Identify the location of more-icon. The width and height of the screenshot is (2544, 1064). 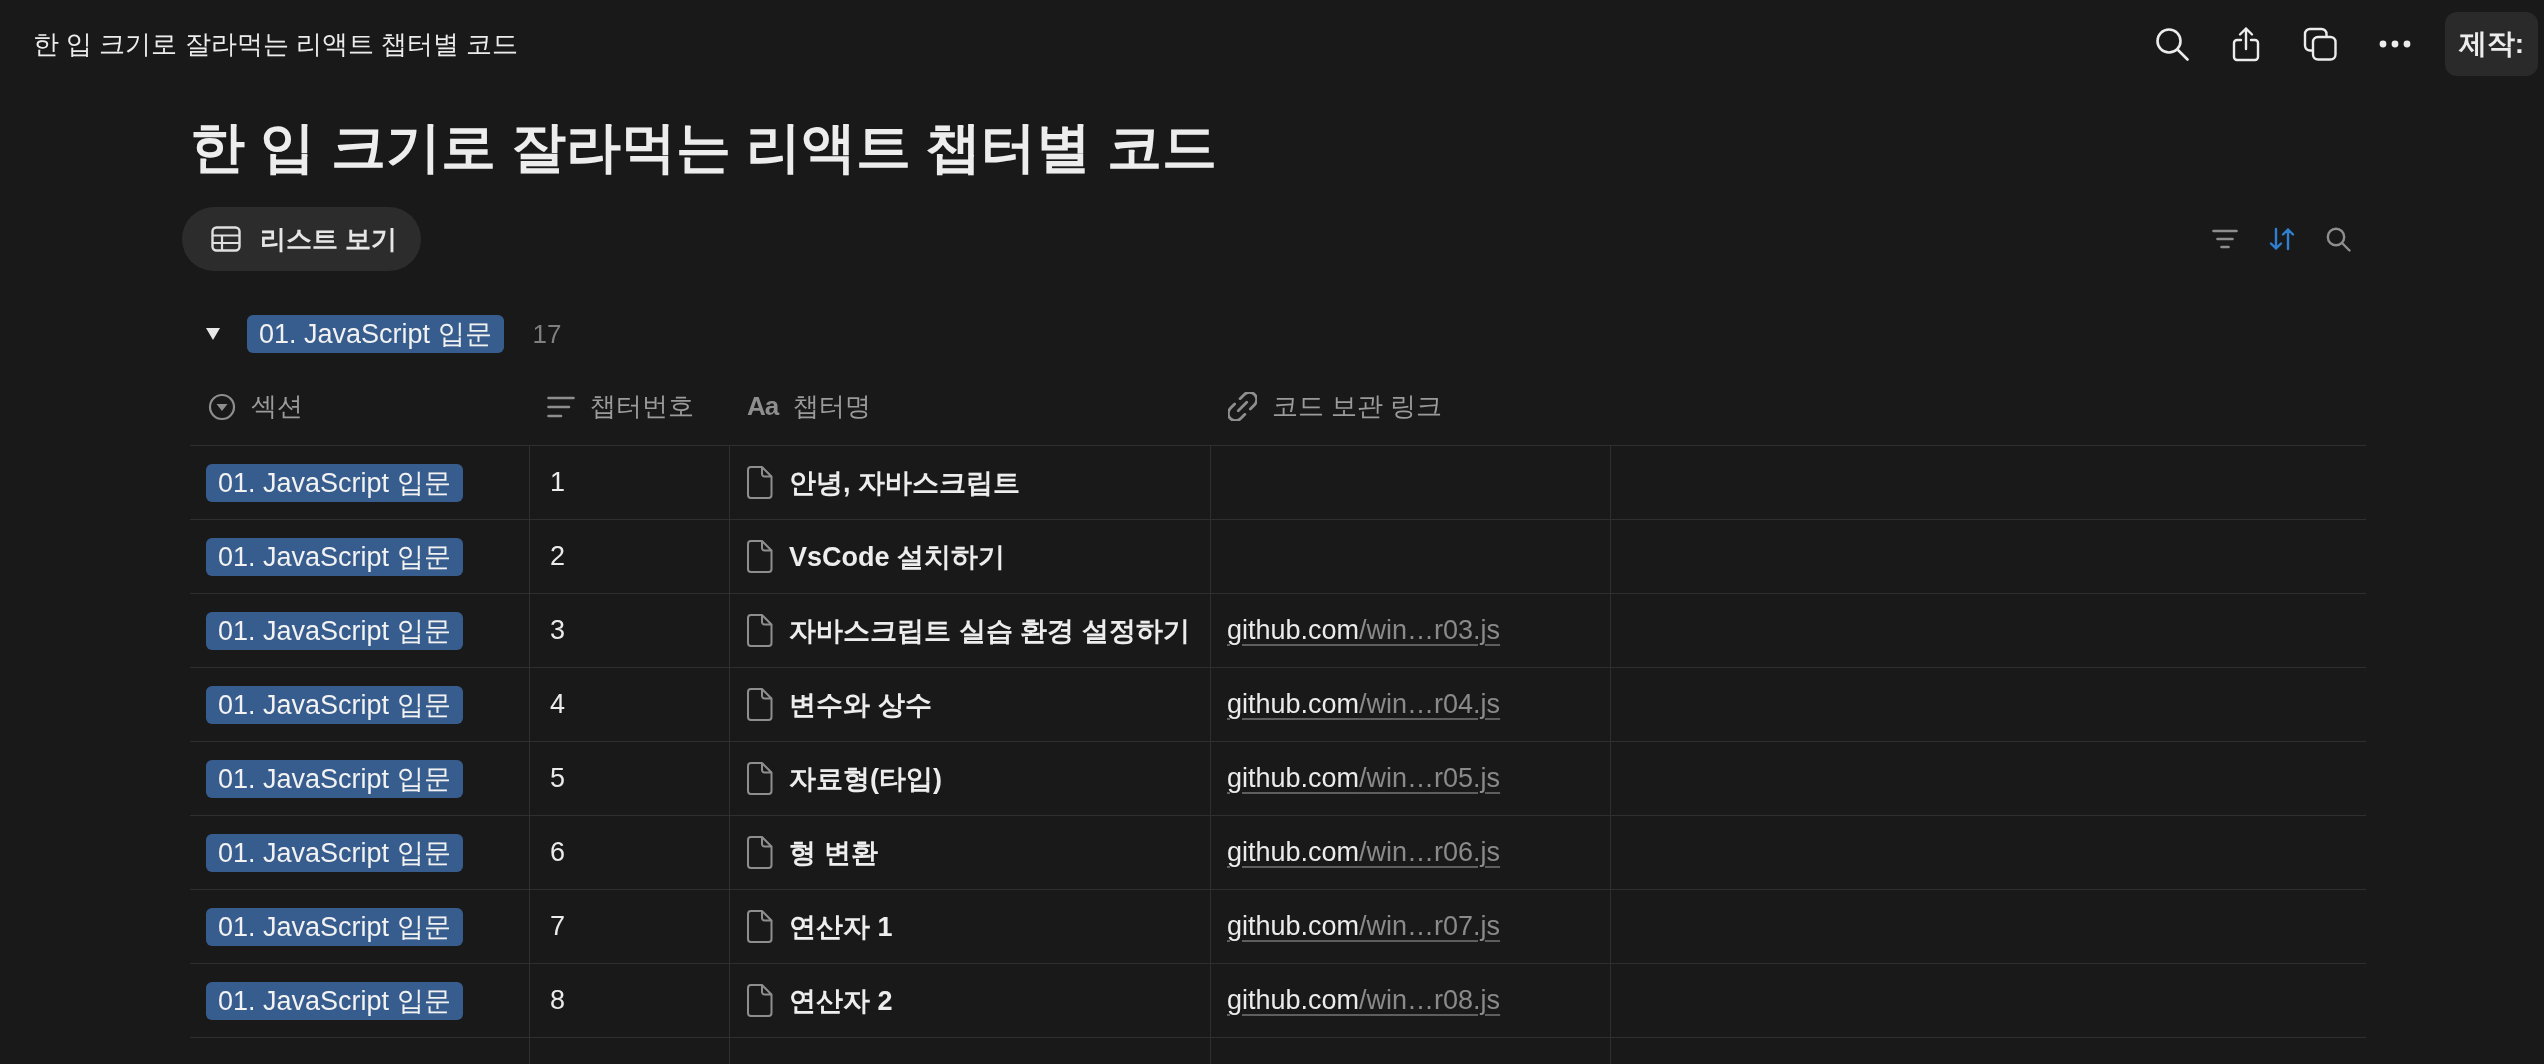
(2394, 44).